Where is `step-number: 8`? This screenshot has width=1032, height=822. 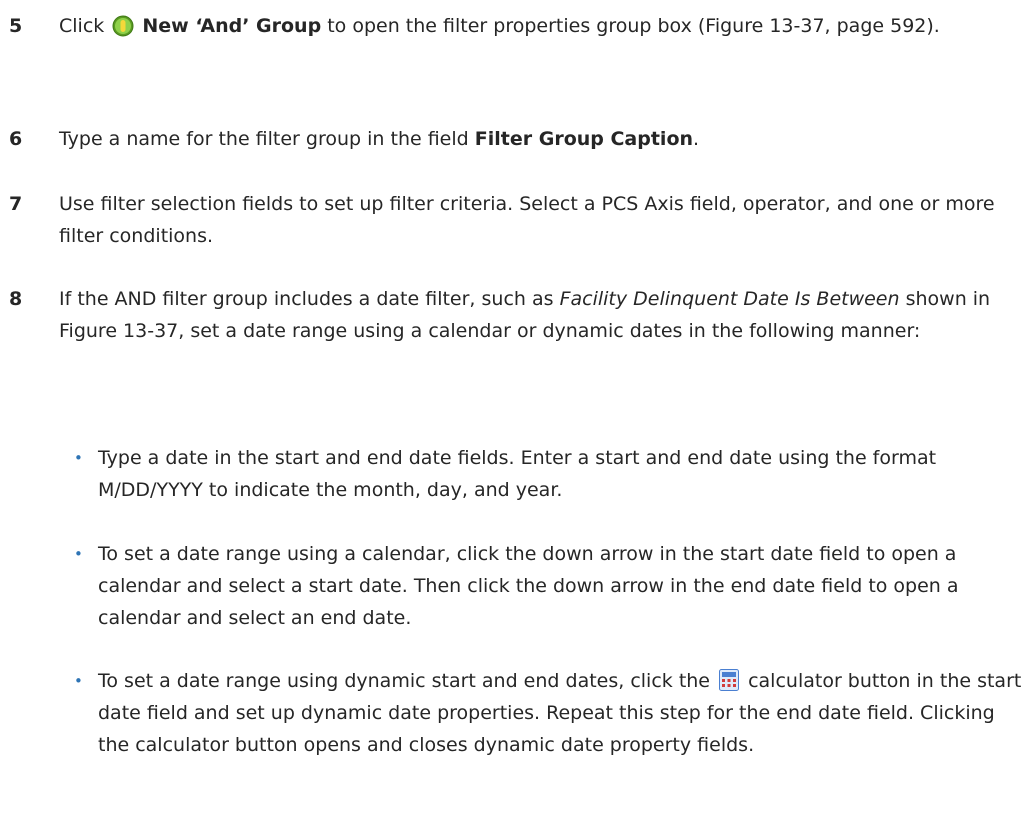
step-number: 8 is located at coordinates (16, 299).